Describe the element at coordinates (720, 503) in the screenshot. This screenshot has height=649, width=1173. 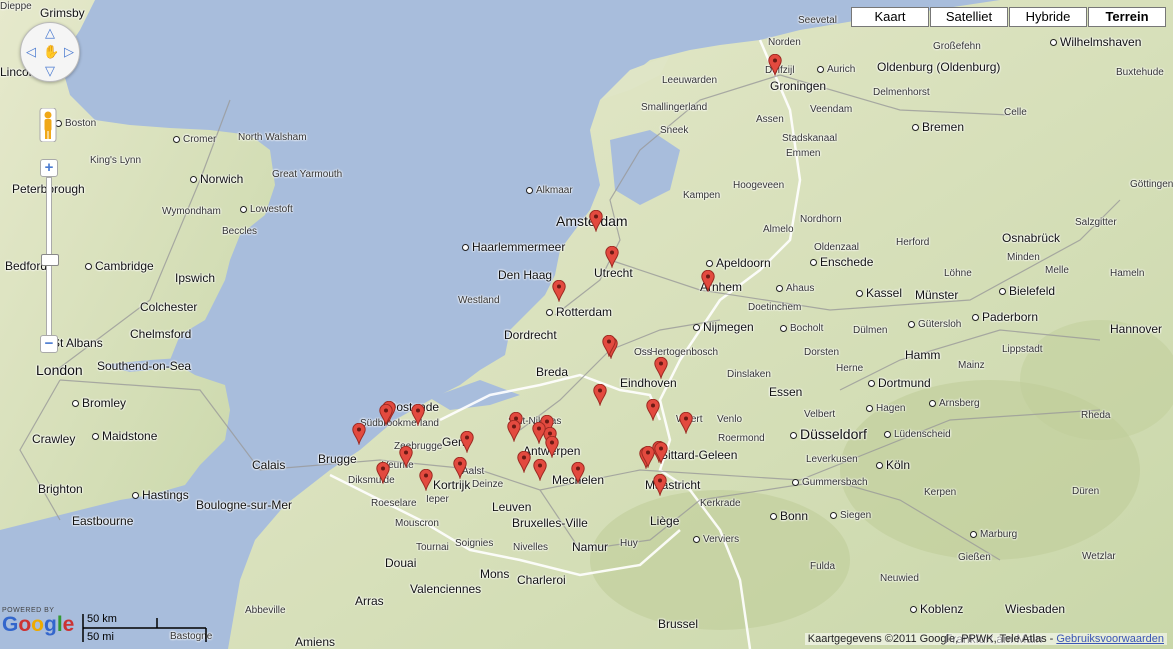
I see `place-name: Kerkrade` at that location.